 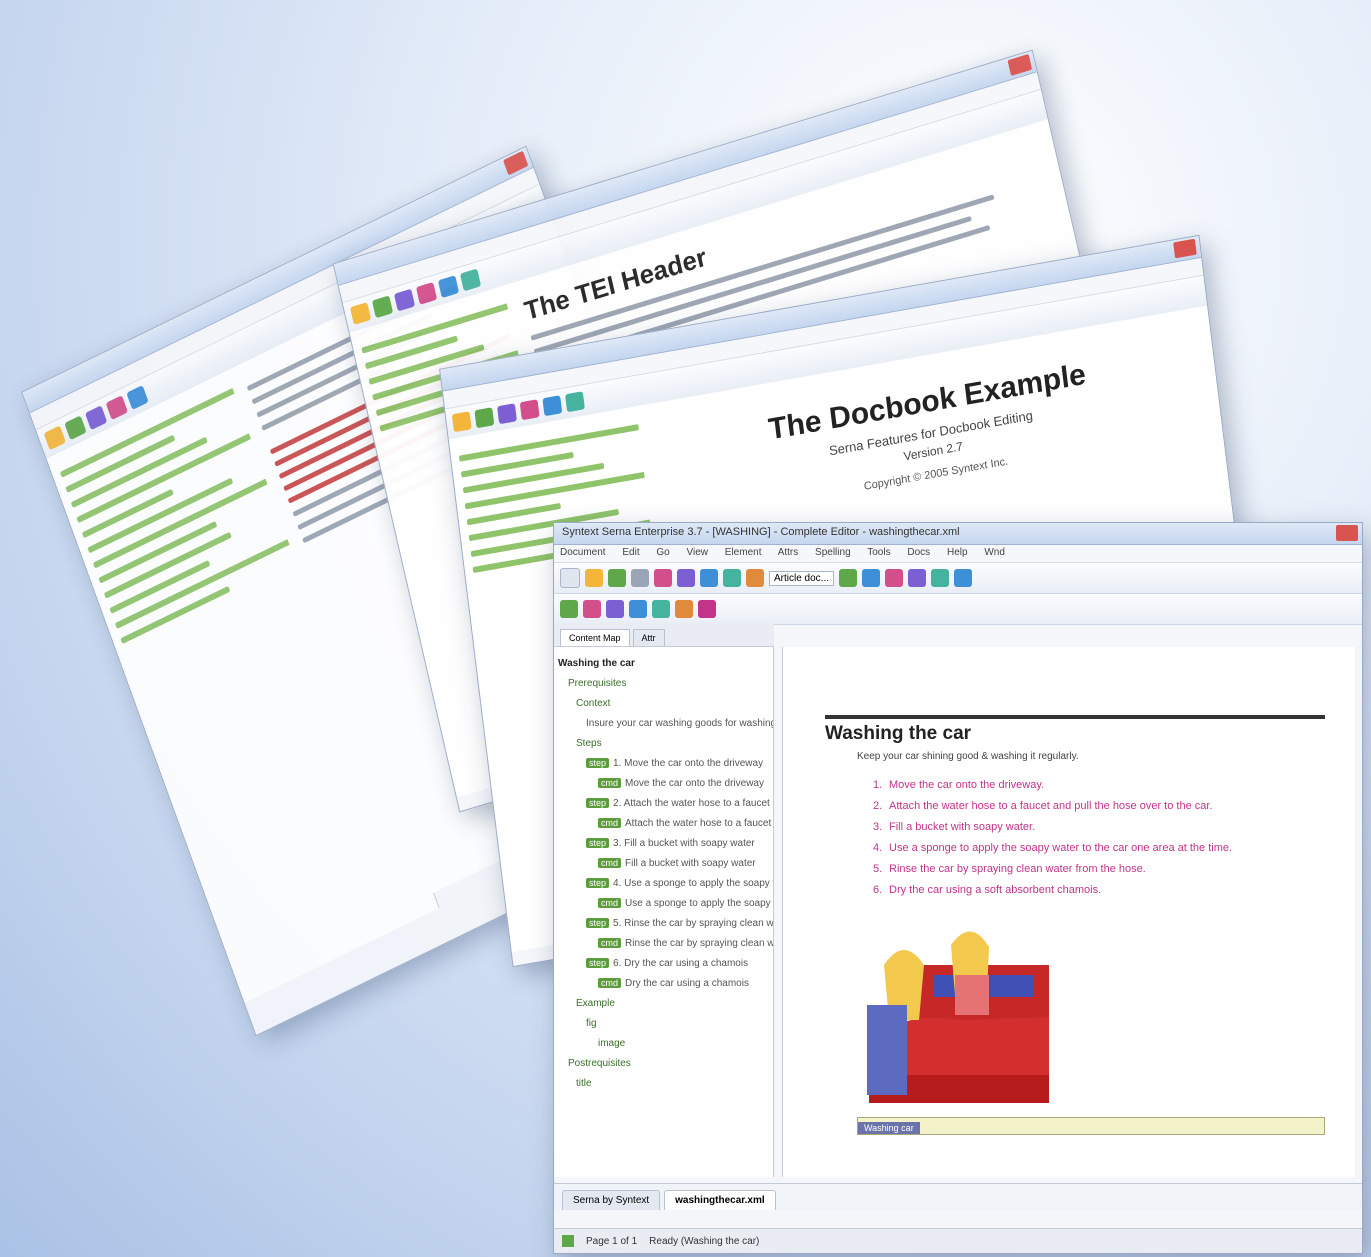 I want to click on menu-view: View, so click(x=698, y=552).